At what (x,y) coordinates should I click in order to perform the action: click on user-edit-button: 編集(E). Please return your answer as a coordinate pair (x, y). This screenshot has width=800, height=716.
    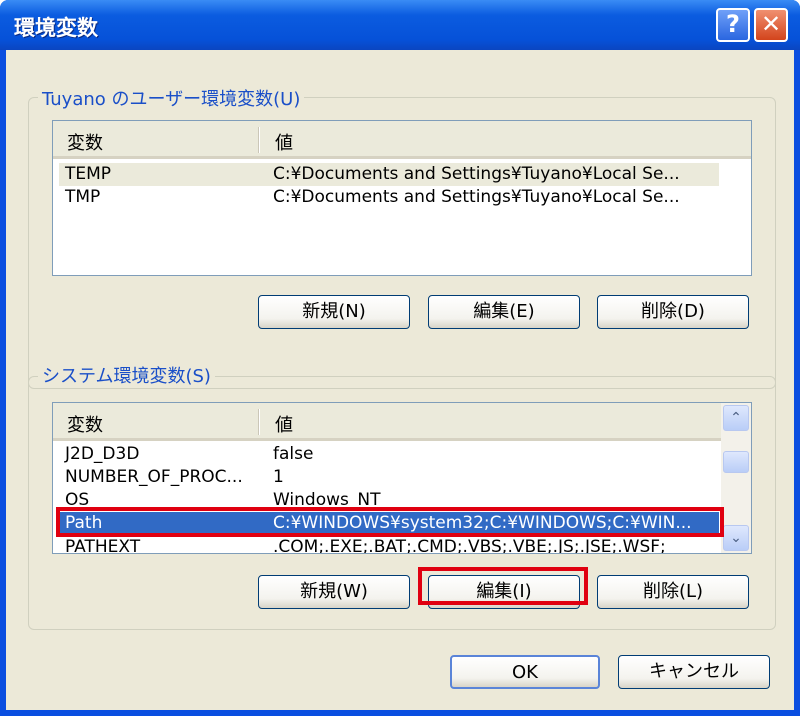
    Looking at the image, I should click on (504, 312).